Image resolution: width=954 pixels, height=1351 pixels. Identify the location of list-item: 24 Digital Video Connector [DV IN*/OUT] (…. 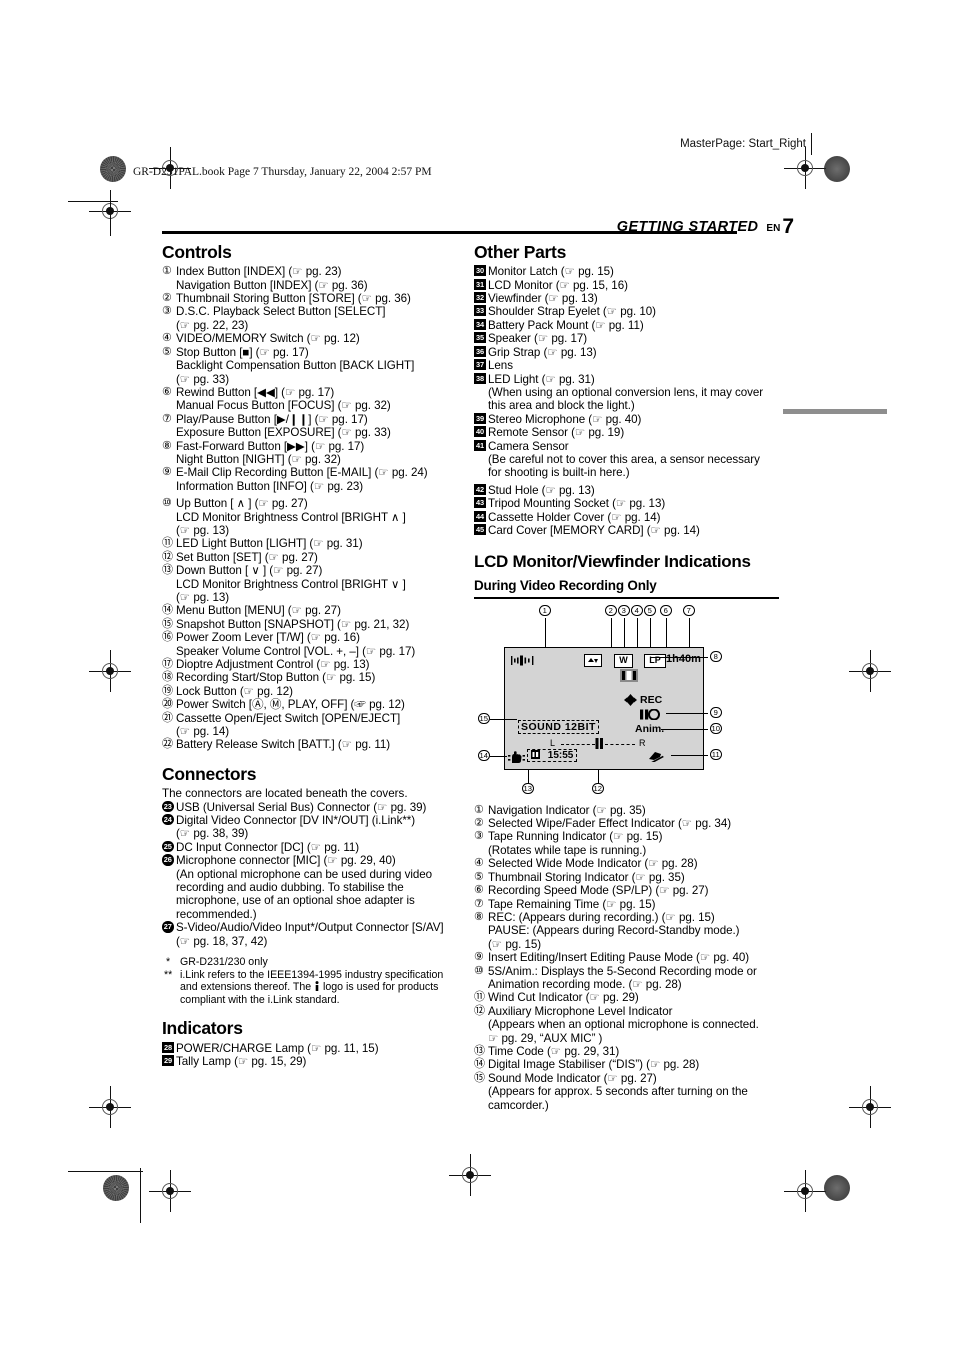
(312, 827).